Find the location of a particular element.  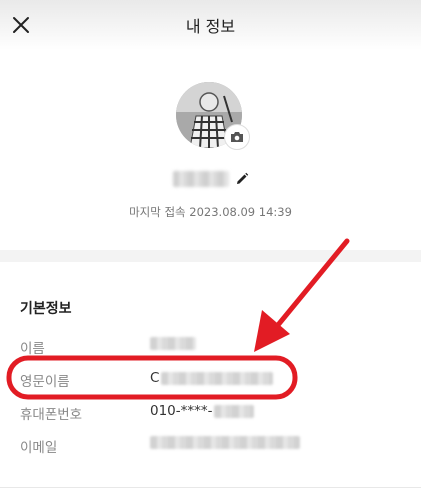

row-value: C is located at coordinates (212, 378).